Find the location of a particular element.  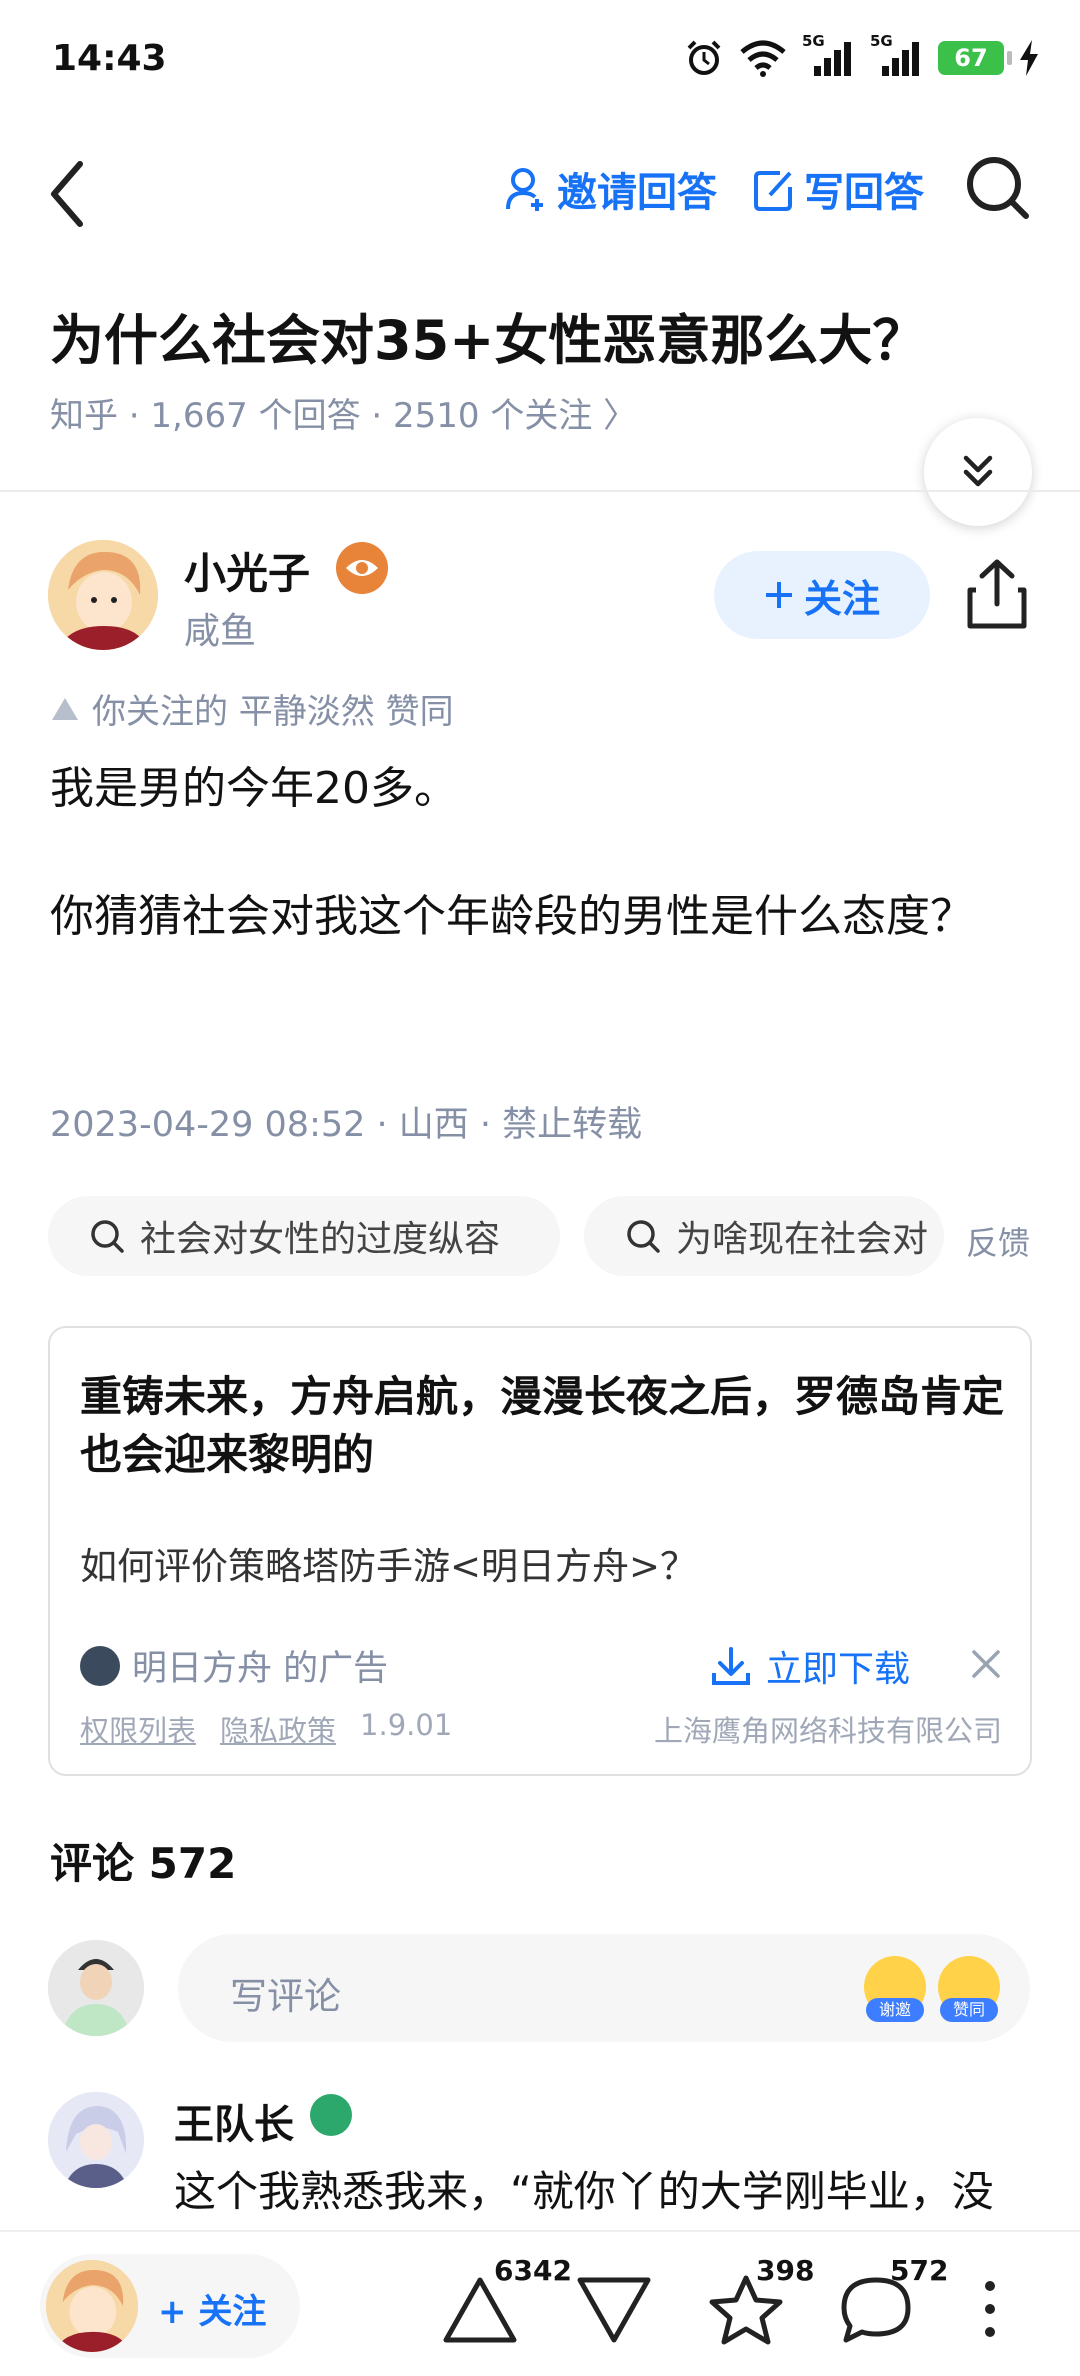

comment-placeholder: 写评论 is located at coordinates (285, 1996).